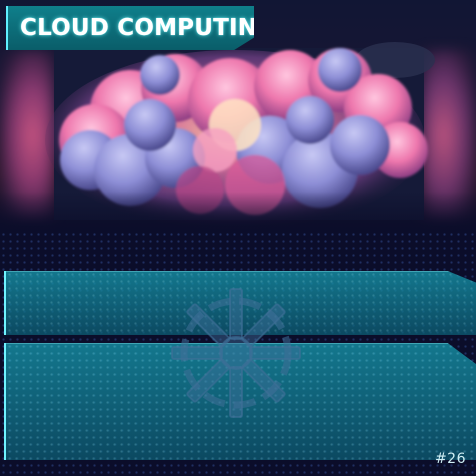  Describe the element at coordinates (238, 212) in the screenshot. I see `artwork-fade` at that location.